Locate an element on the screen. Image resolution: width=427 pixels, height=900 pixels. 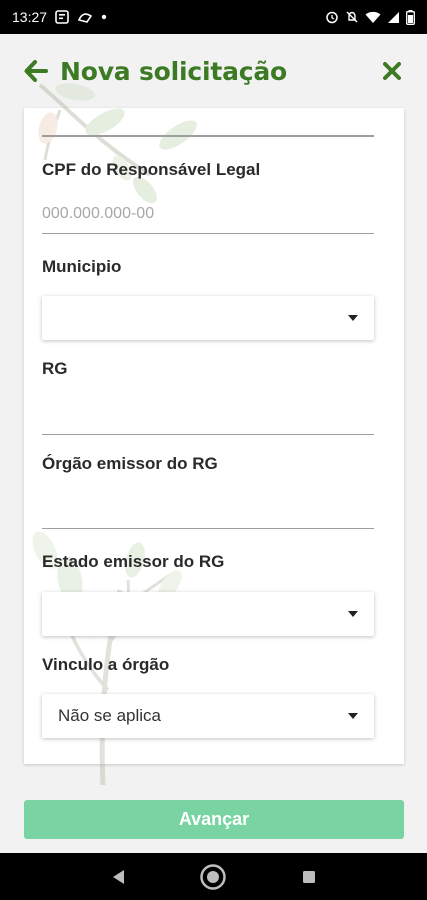
navigation-bar is located at coordinates (213, 876).